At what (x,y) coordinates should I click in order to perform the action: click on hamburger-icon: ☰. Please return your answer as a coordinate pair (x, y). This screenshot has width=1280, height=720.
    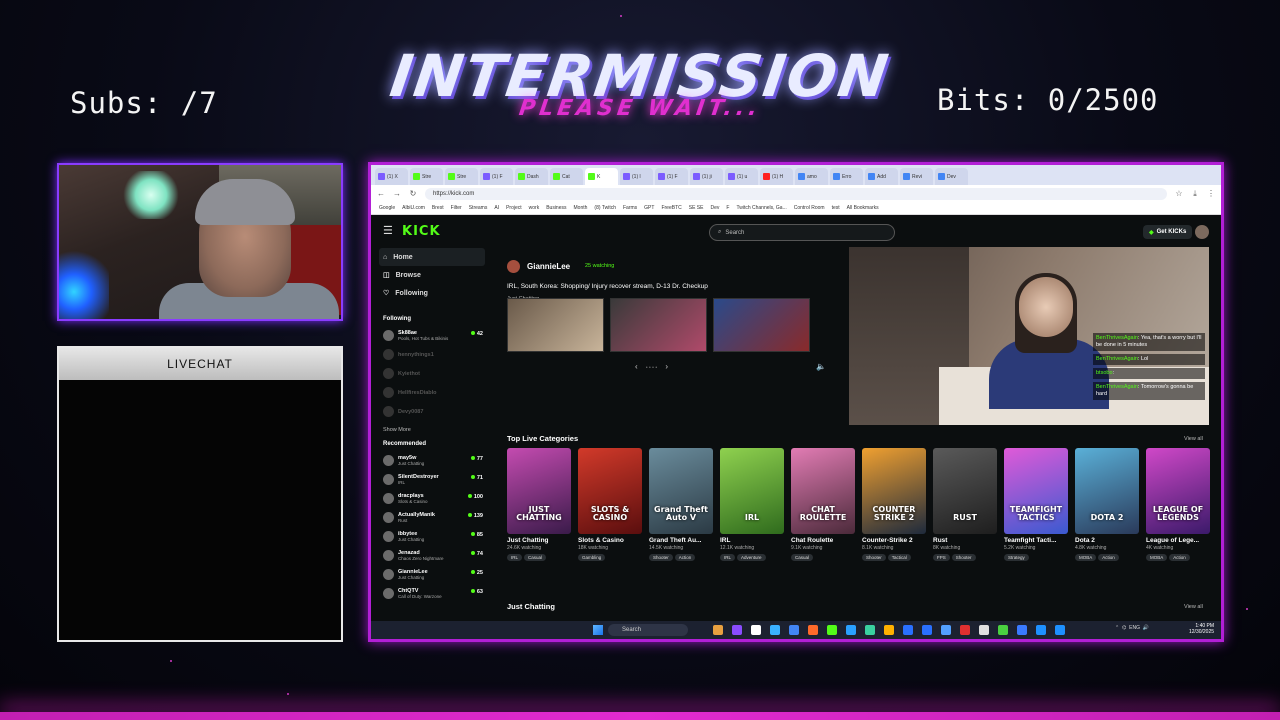
    Looking at the image, I should click on (388, 230).